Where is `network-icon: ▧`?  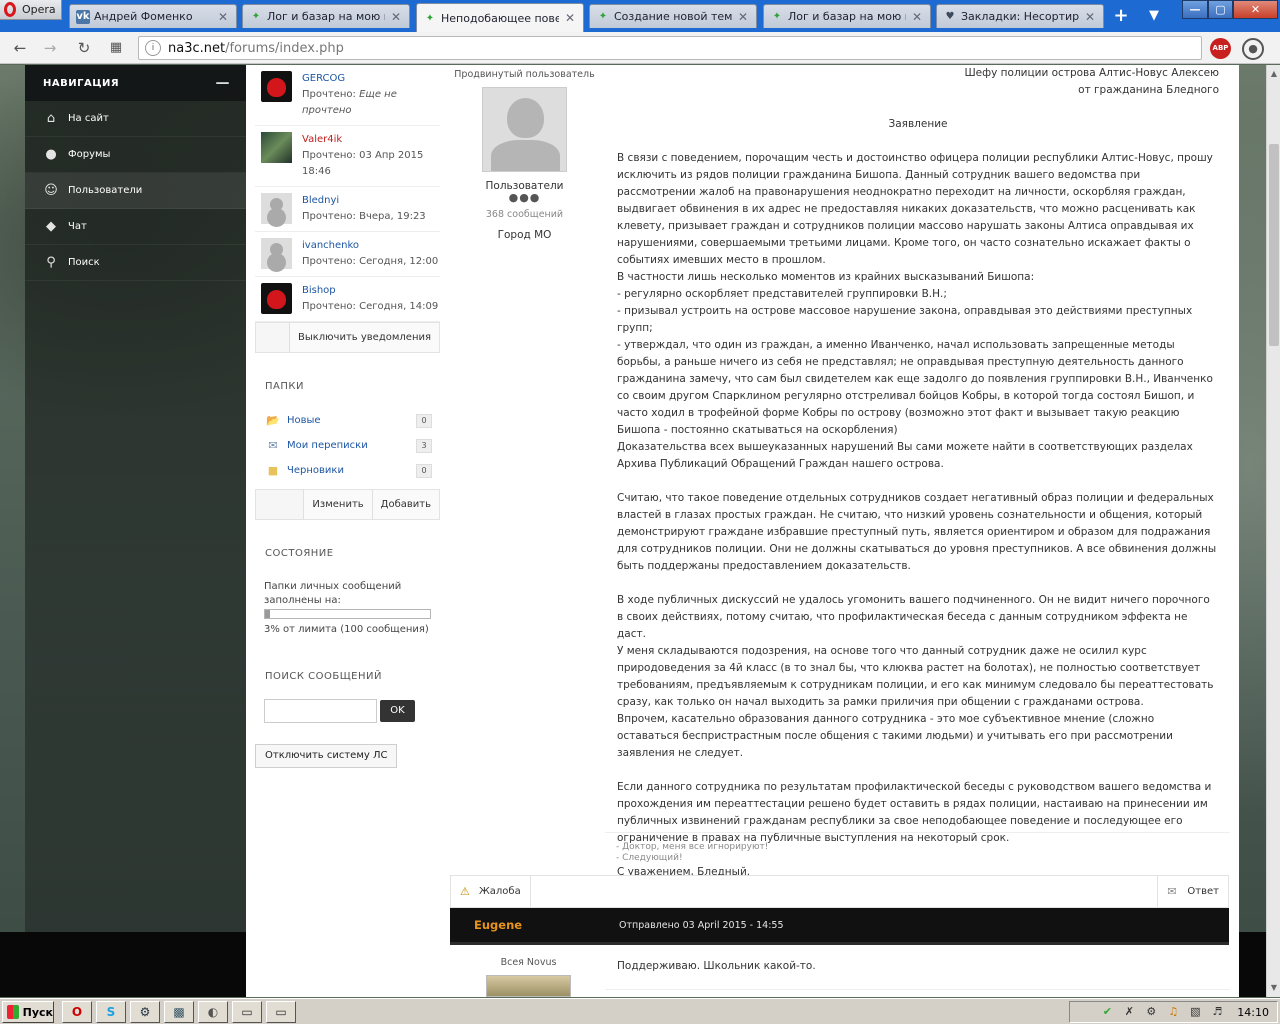 network-icon: ▧ is located at coordinates (1195, 1012).